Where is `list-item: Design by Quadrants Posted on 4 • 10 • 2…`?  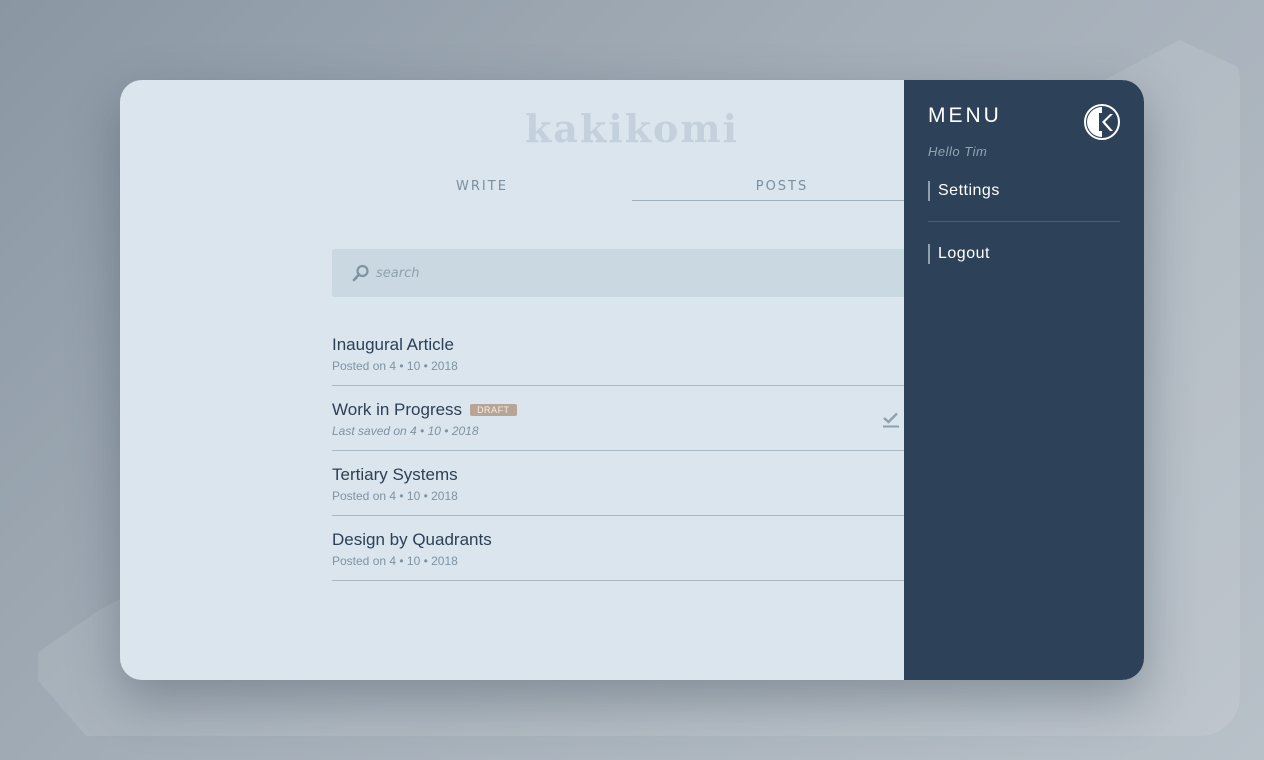 list-item: Design by Quadrants Posted on 4 • 10 • 2… is located at coordinates (632, 548).